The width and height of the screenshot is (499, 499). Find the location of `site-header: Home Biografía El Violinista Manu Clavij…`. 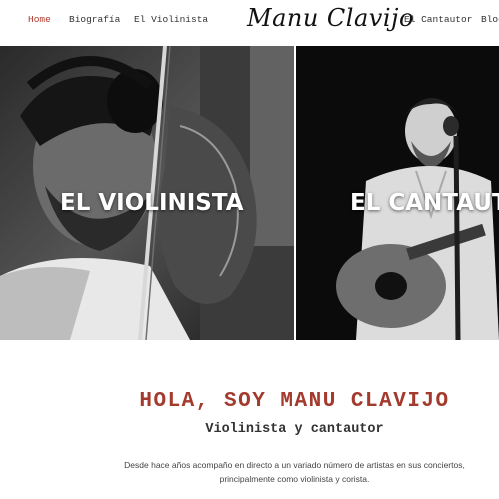

site-header: Home Biografía El Violinista Manu Clavij… is located at coordinates (249, 23).